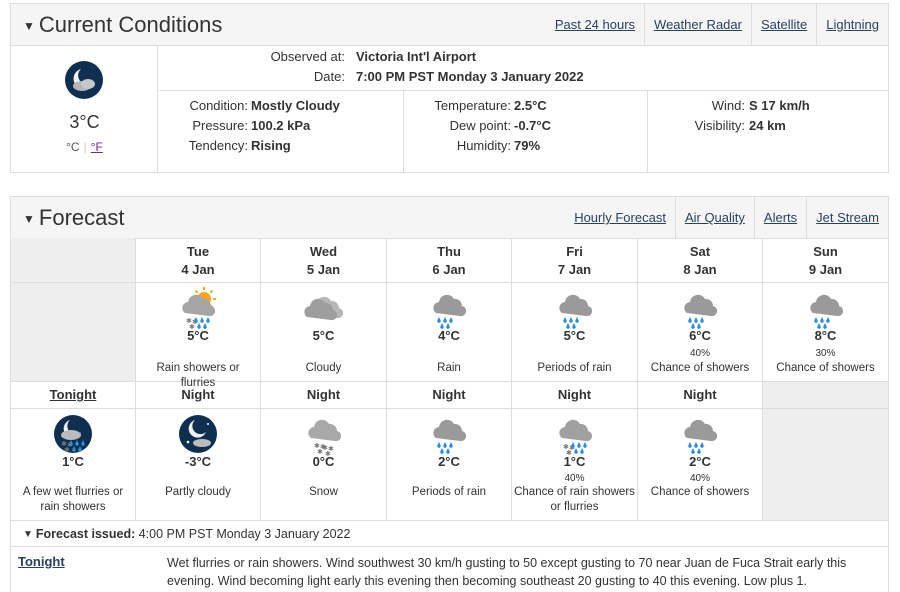  What do you see at coordinates (198, 260) in the screenshot?
I see `day-header-tue: Tue 4 Jan` at bounding box center [198, 260].